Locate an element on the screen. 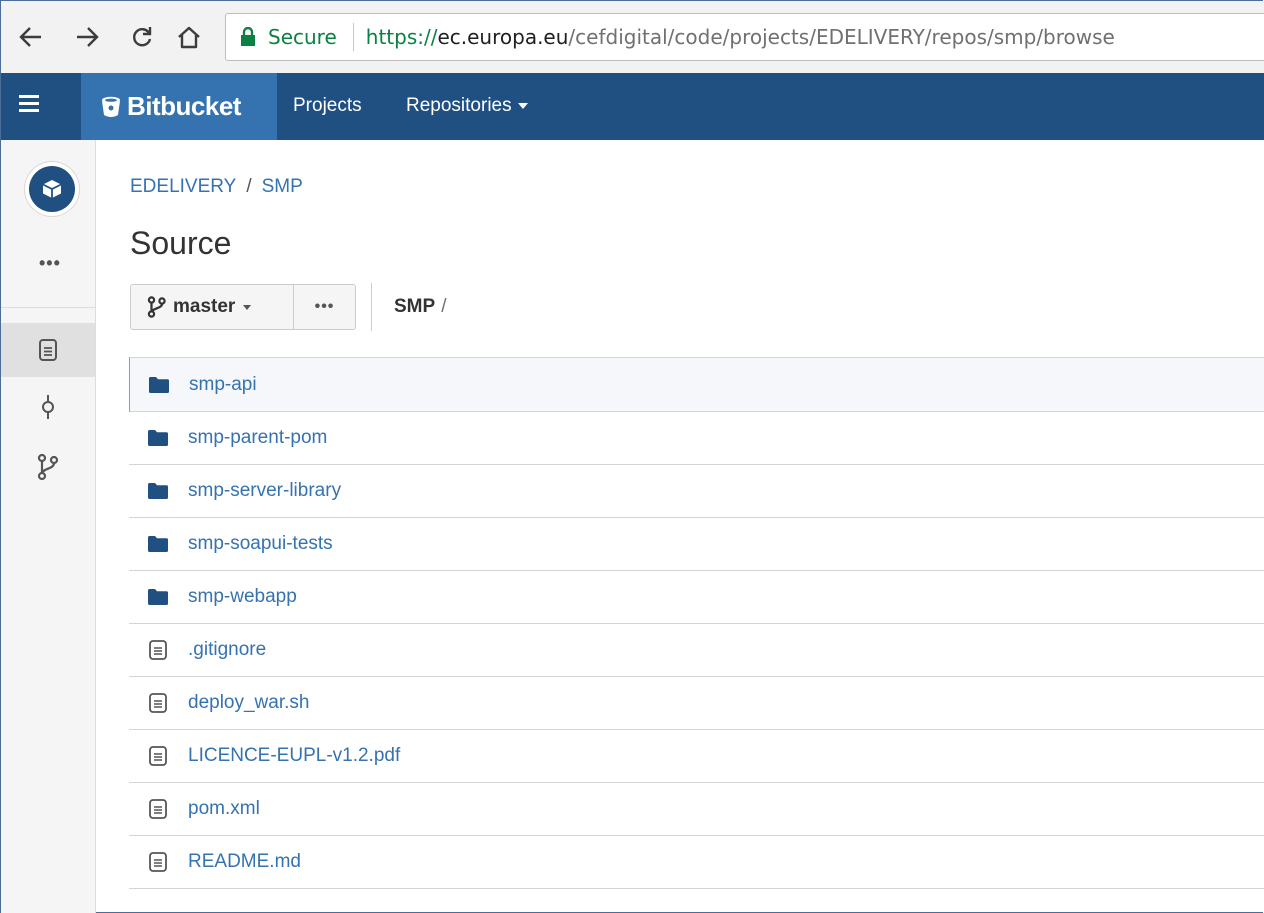  bitbucket-logo: Bitbucket is located at coordinates (179, 106).